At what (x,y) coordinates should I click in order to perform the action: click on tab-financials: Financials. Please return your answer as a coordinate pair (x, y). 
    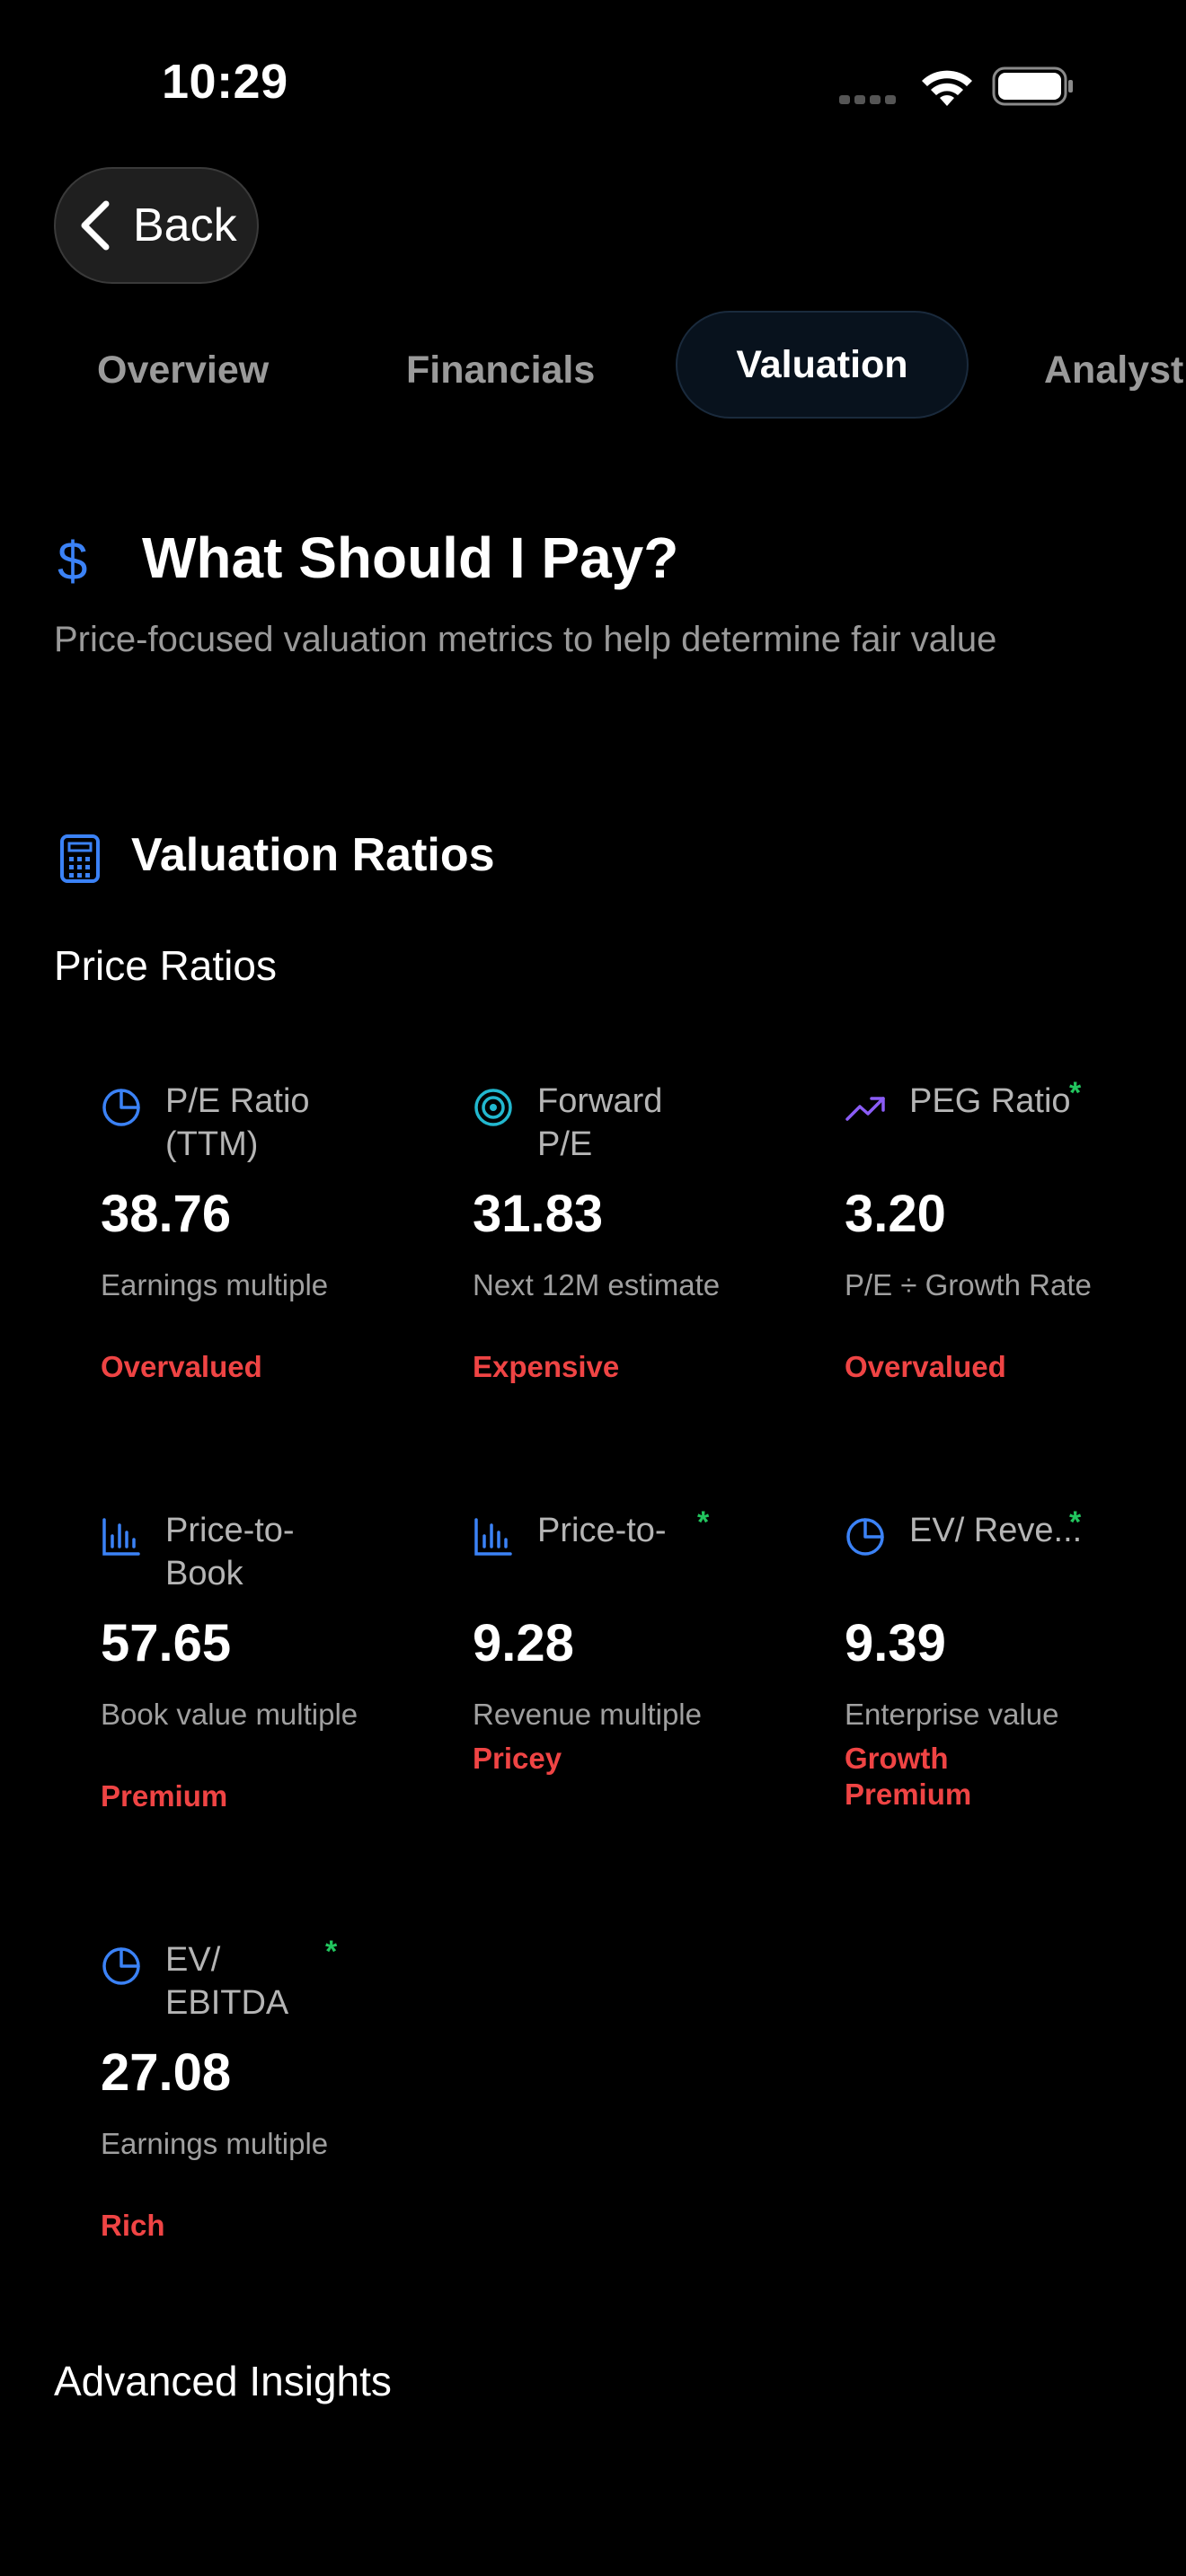
    Looking at the image, I should click on (500, 370).